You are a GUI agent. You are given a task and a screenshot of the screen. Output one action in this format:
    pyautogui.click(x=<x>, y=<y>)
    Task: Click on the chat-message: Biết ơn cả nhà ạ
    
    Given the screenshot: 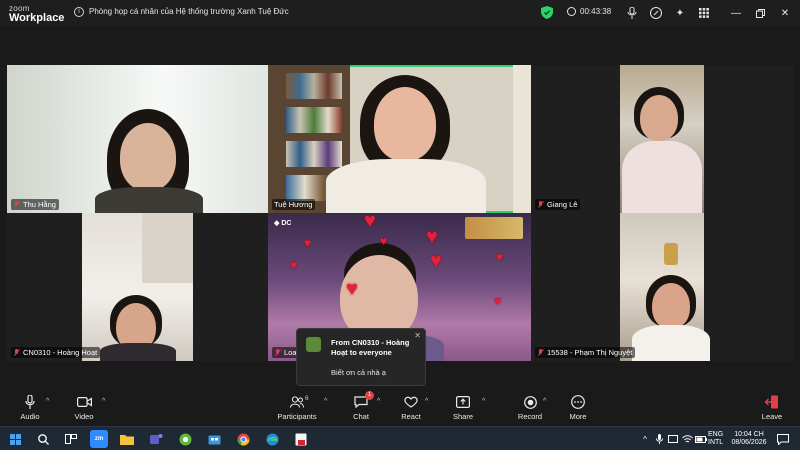 What is the action you would take?
    pyautogui.click(x=358, y=372)
    